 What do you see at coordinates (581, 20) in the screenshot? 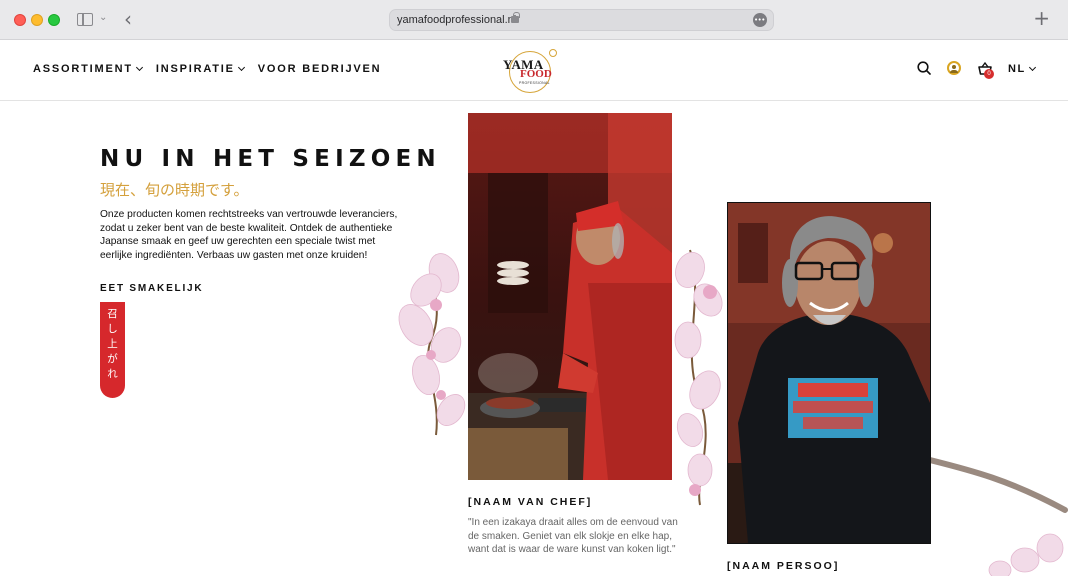
I see `address-bar: yamafoodprofessional.nl` at bounding box center [581, 20].